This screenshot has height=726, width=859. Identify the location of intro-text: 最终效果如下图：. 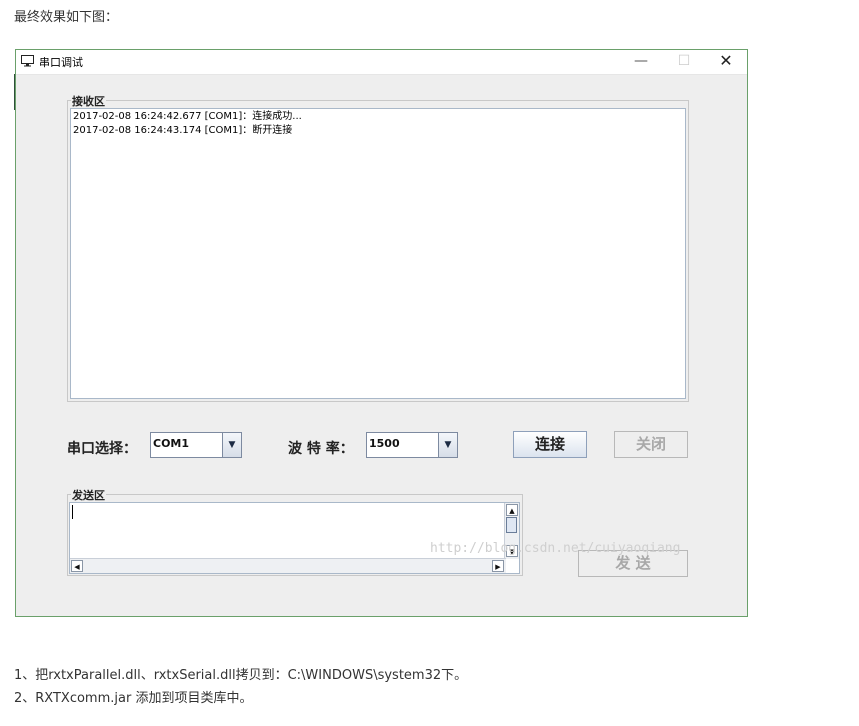
(66, 17).